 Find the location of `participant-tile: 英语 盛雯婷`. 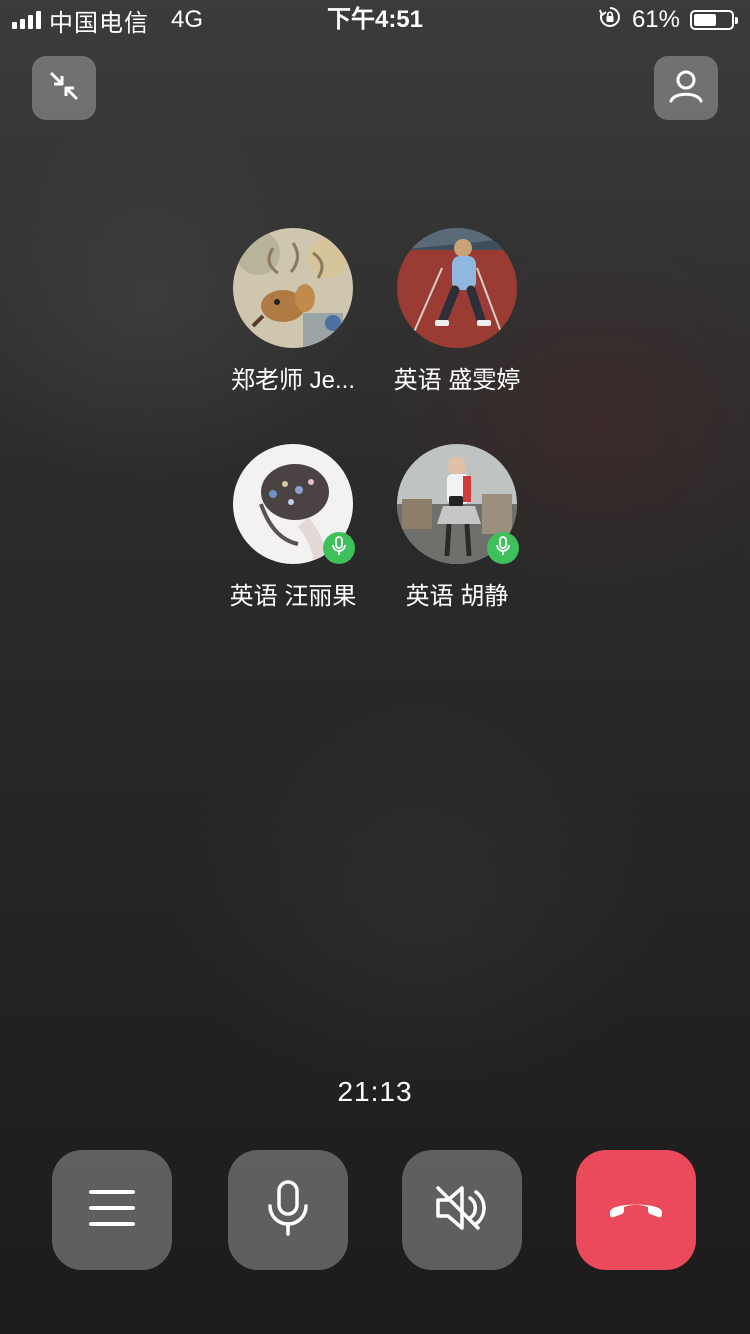

participant-tile: 英语 盛雯婷 is located at coordinates (457, 311).